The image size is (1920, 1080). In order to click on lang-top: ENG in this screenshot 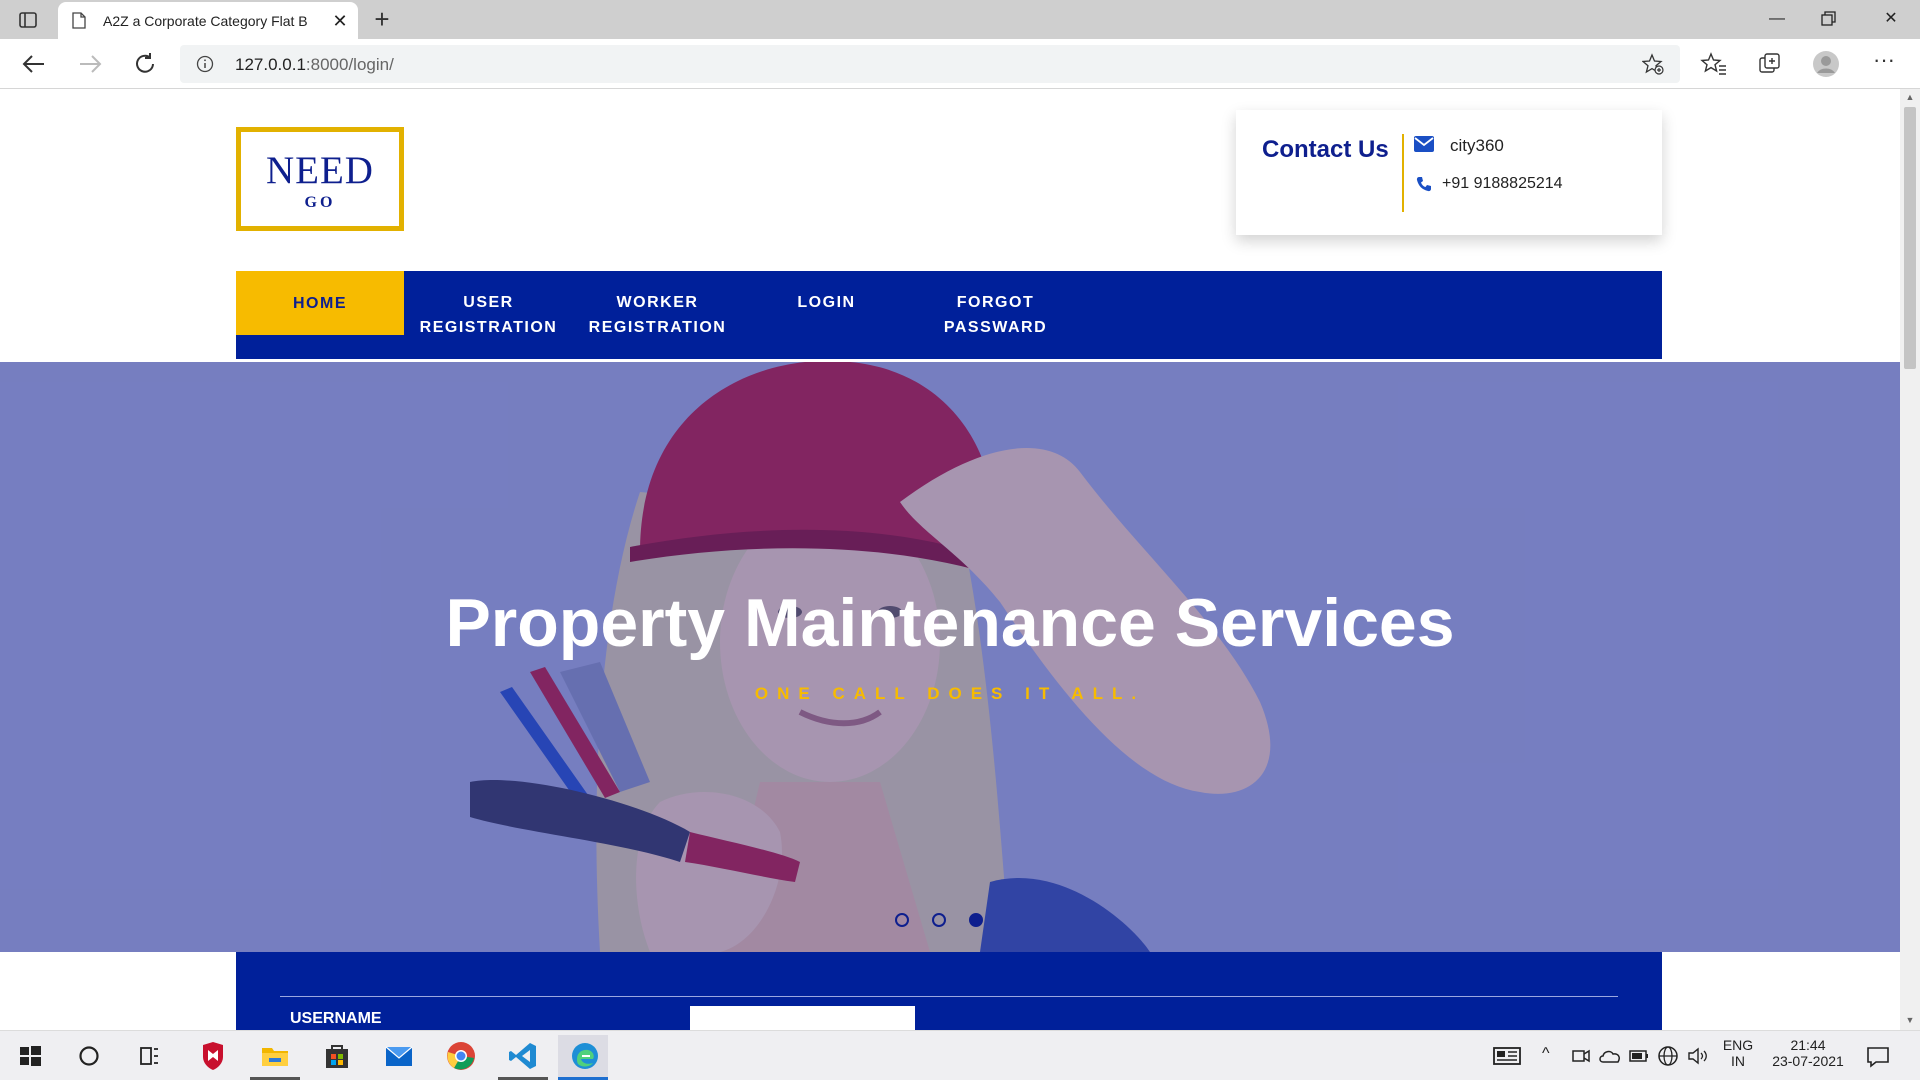, I will do `click(1738, 1045)`.